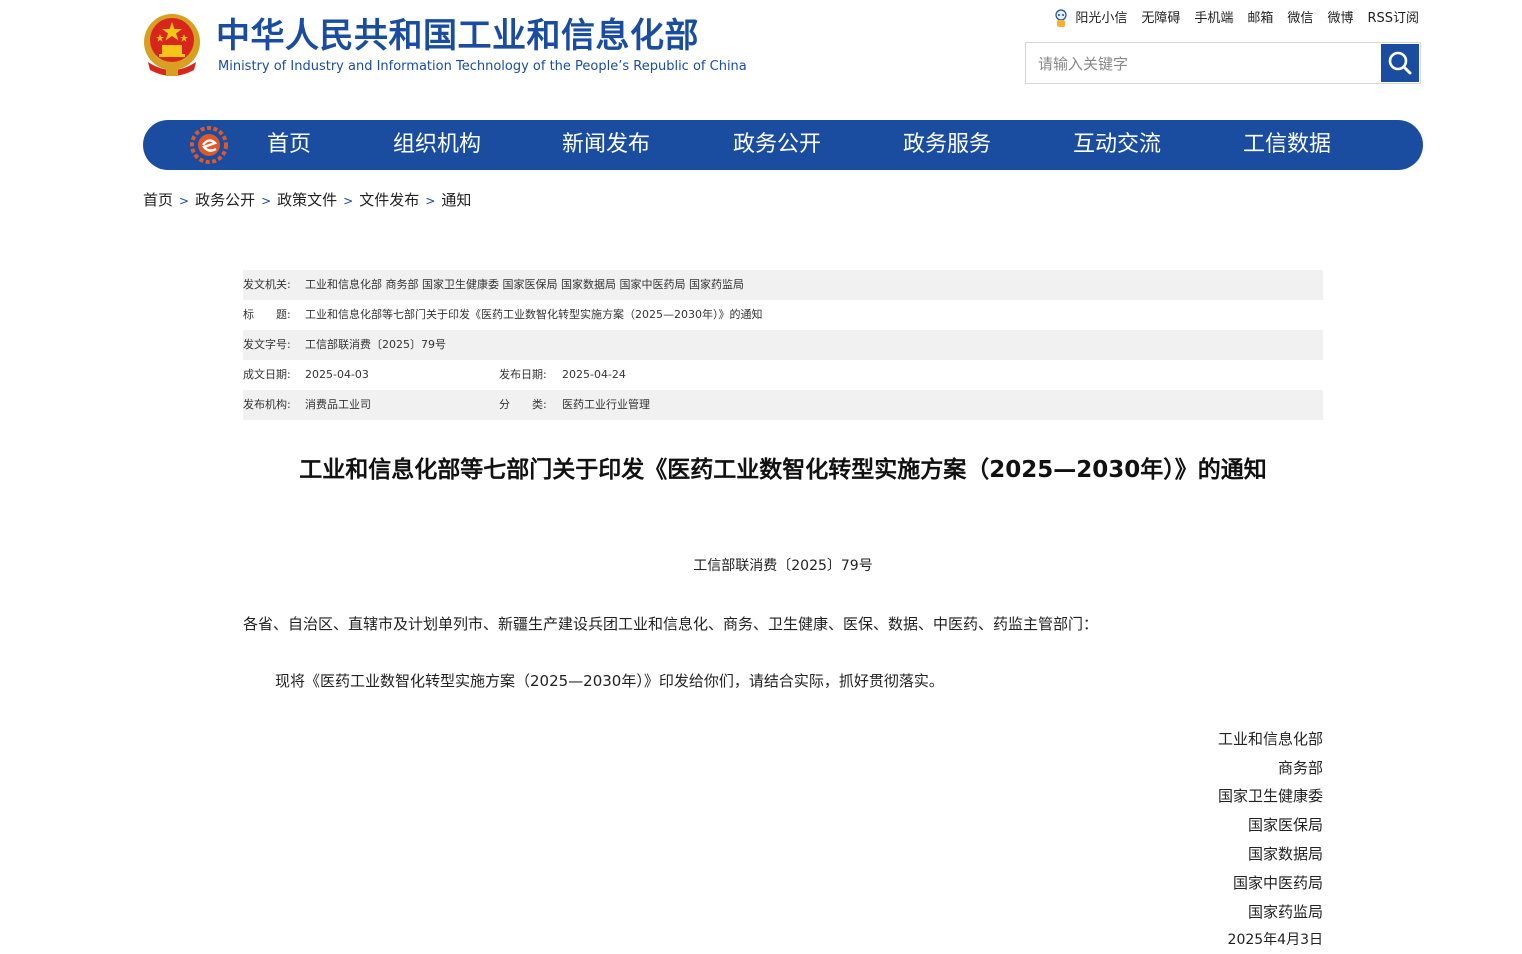  I want to click on article-doc-number: 工信部联消费〔2025〕79号, so click(783, 566).